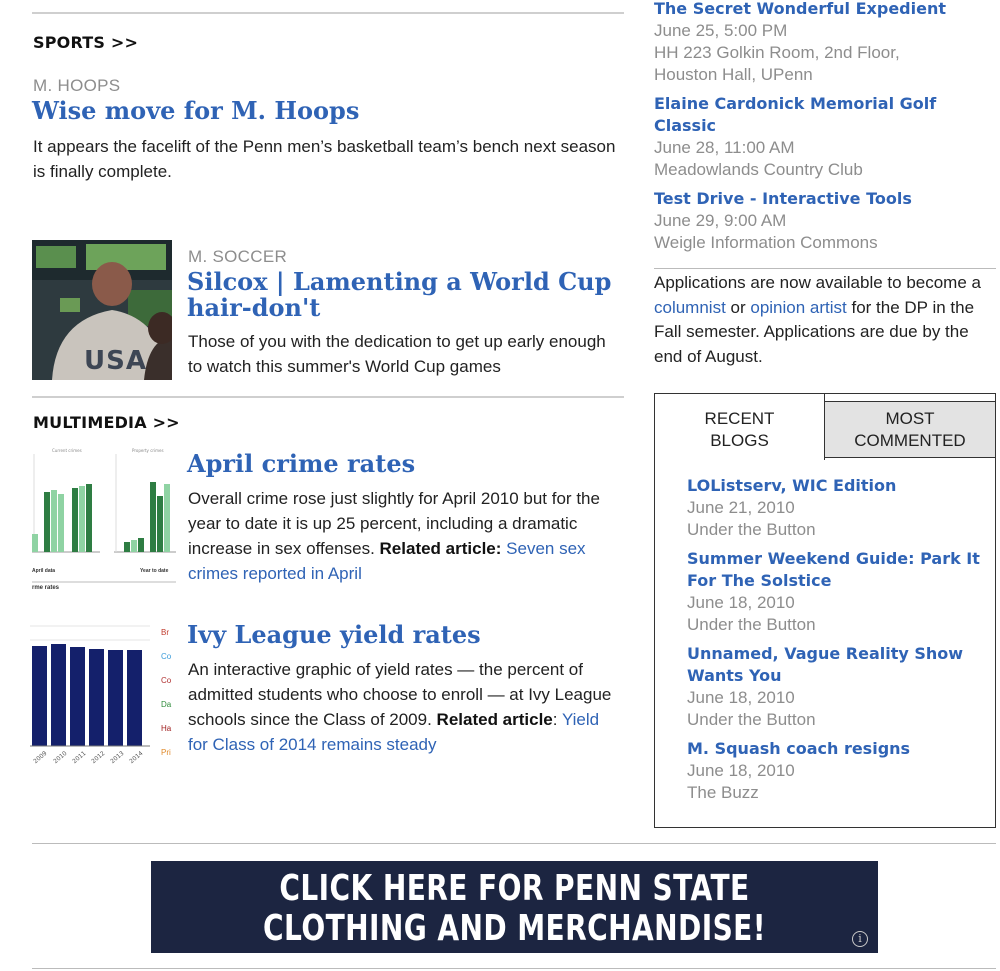 This screenshot has width=1000, height=971. What do you see at coordinates (85, 42) in the screenshot?
I see `sports-section-label: SPORTS >>` at bounding box center [85, 42].